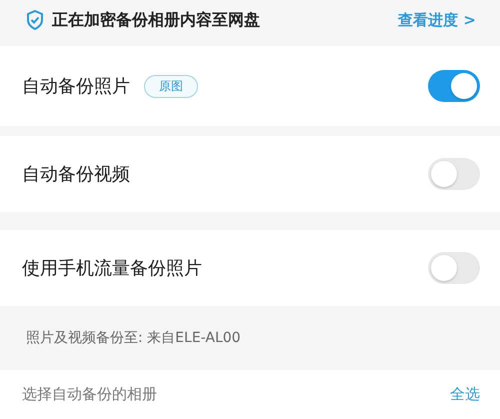 The height and width of the screenshot is (419, 500). I want to click on album-label: 选择自动备份的相册, so click(89, 394).